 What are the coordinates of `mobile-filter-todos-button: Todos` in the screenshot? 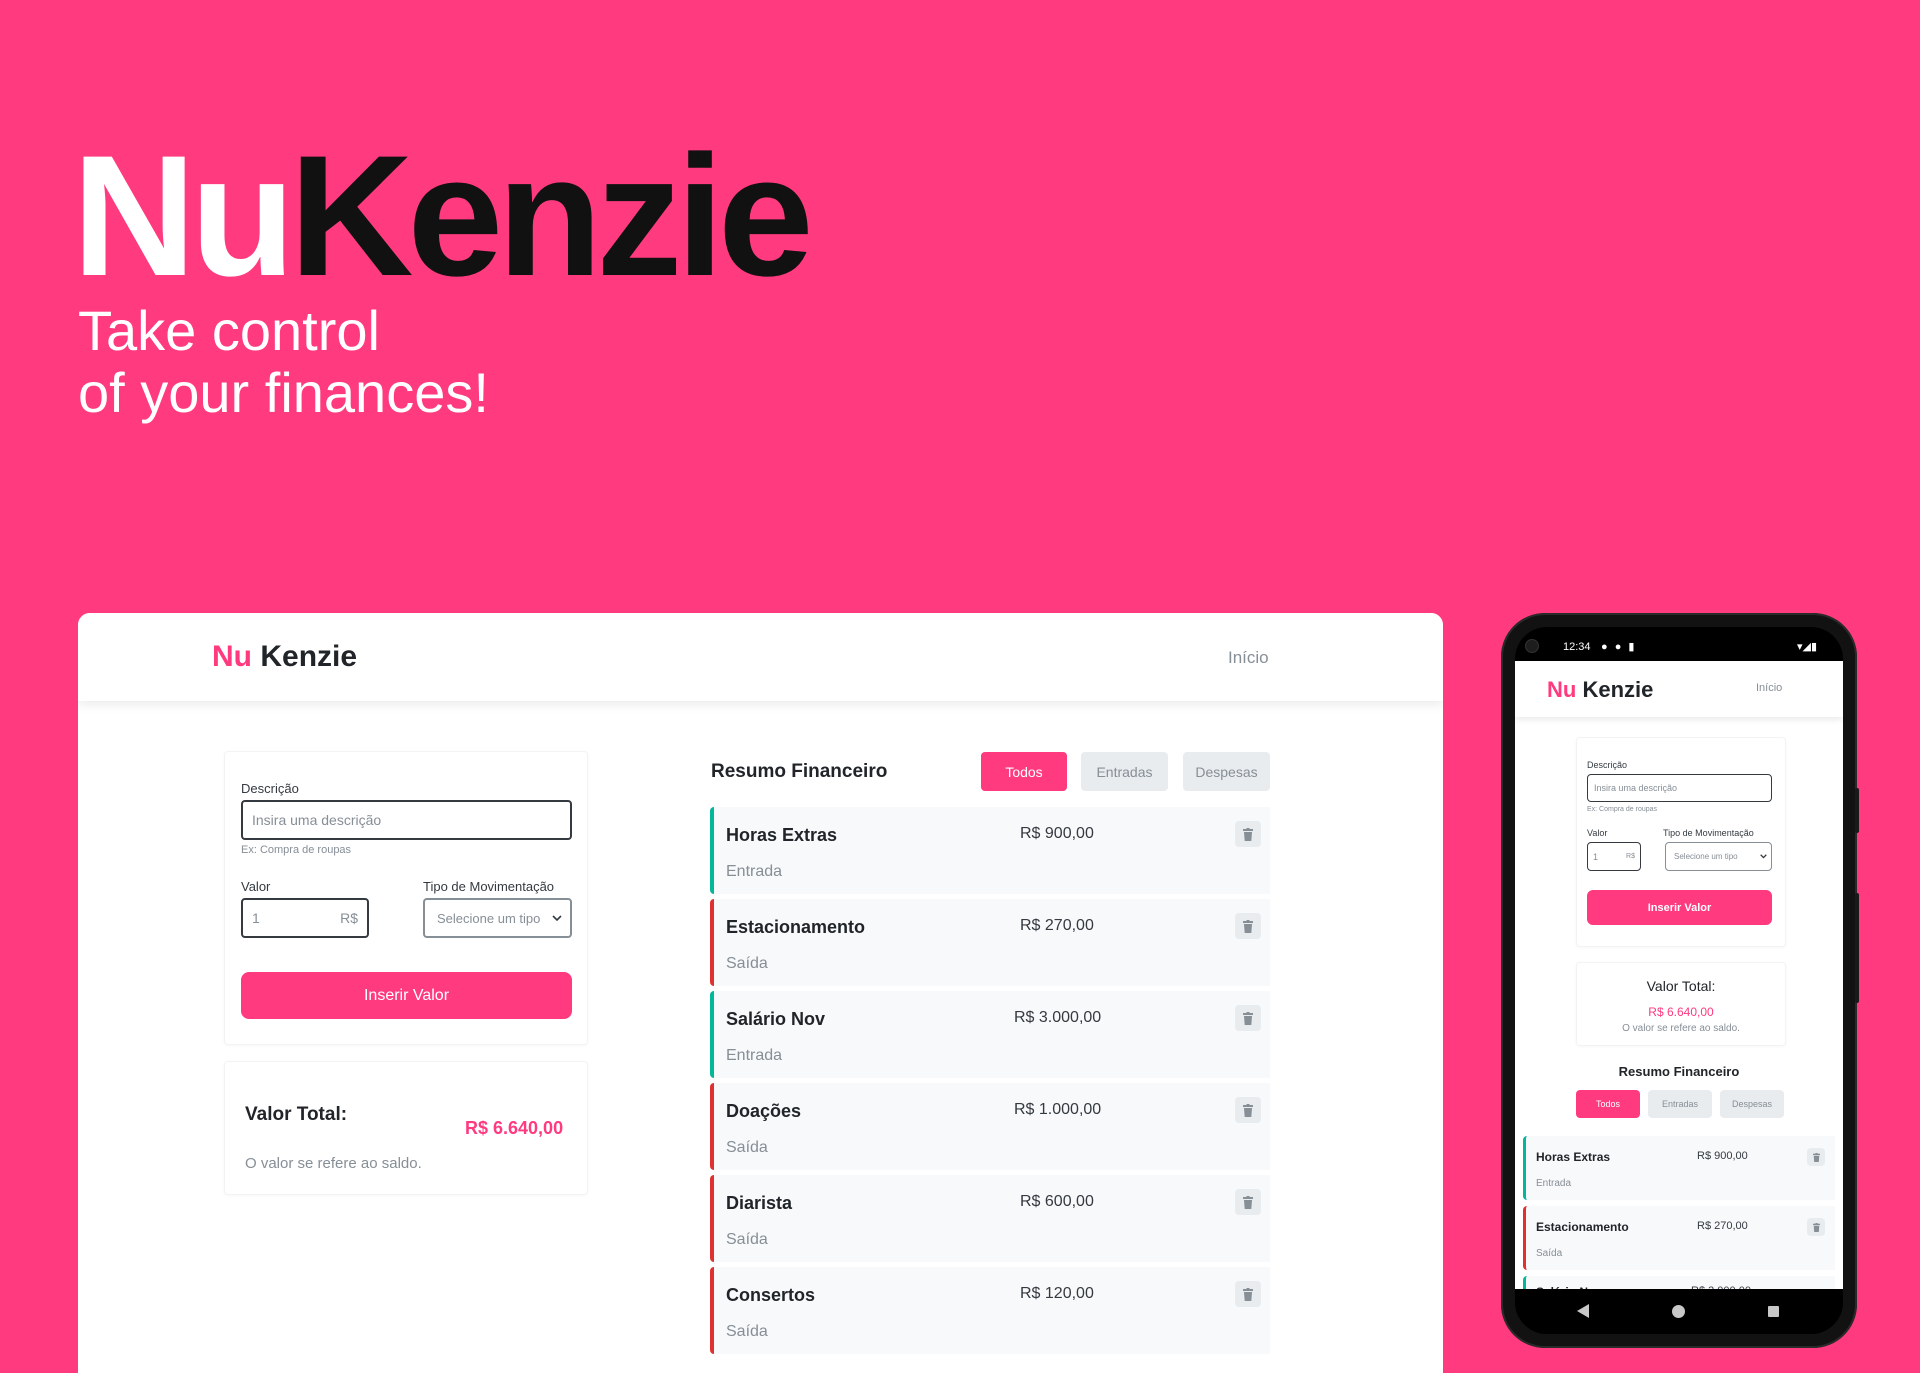 It's located at (1608, 1104).